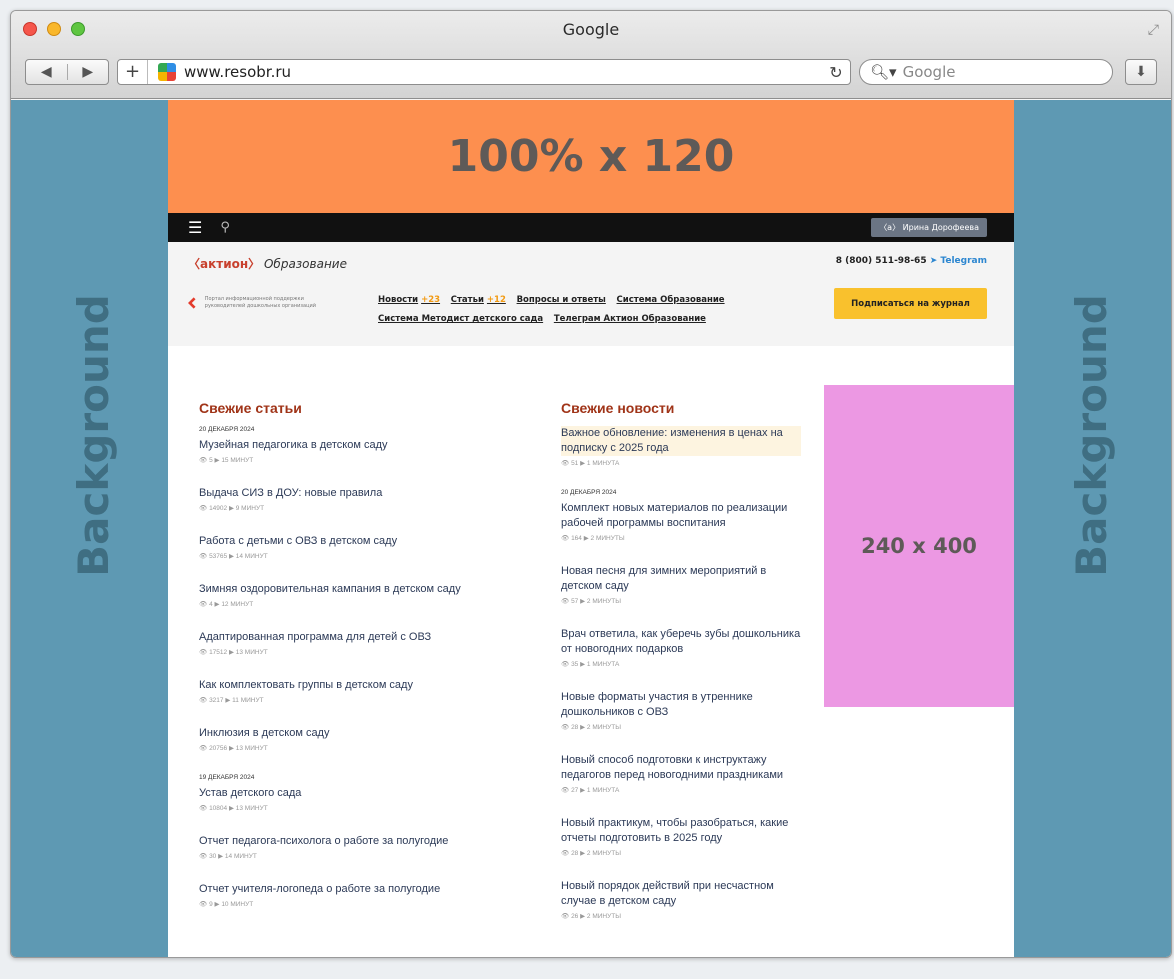  Describe the element at coordinates (349, 904) in the screenshot. I see `item-meta: 👁︎ 9 ▶ 10 МИНУТ` at that location.